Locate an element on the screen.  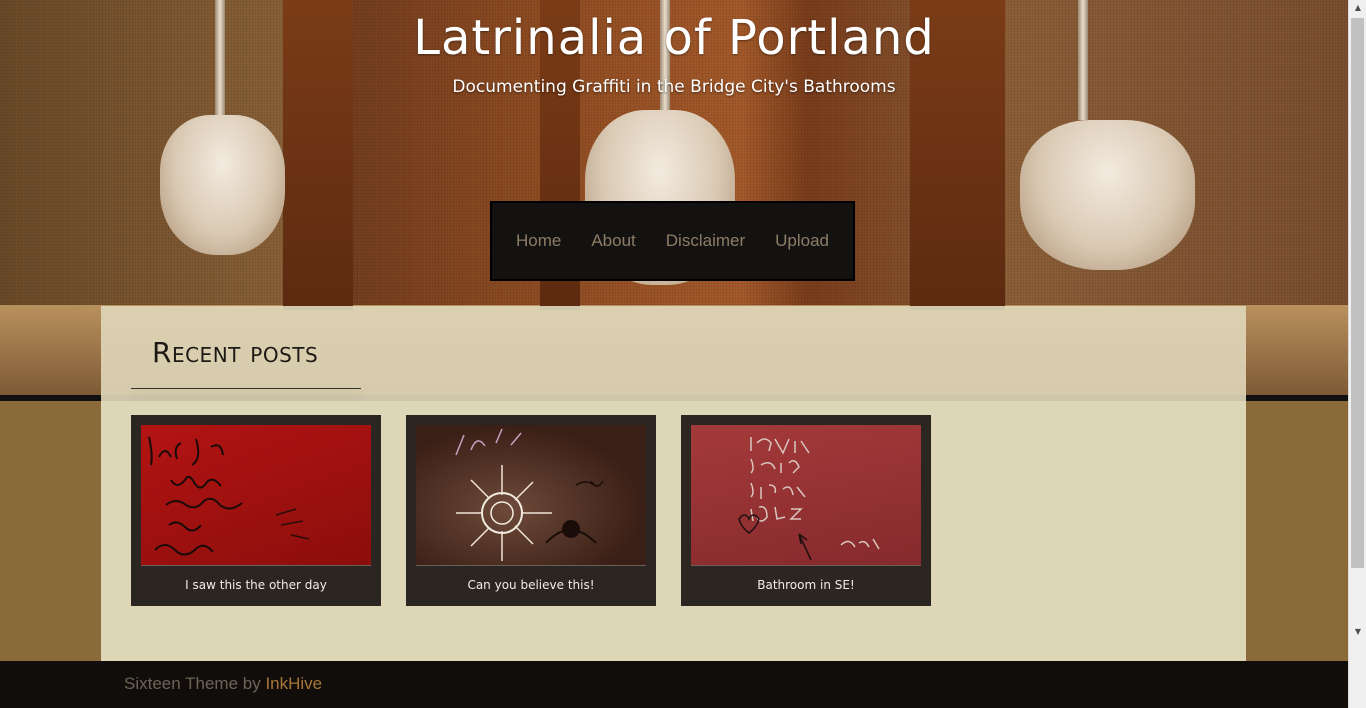
recent-posts-heading: Recent posts is located at coordinates (235, 352).